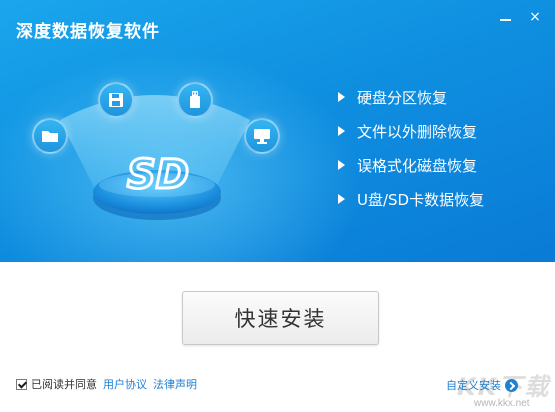 The height and width of the screenshot is (412, 555). What do you see at coordinates (280, 318) in the screenshot?
I see `quick-install-button: 快速安装` at bounding box center [280, 318].